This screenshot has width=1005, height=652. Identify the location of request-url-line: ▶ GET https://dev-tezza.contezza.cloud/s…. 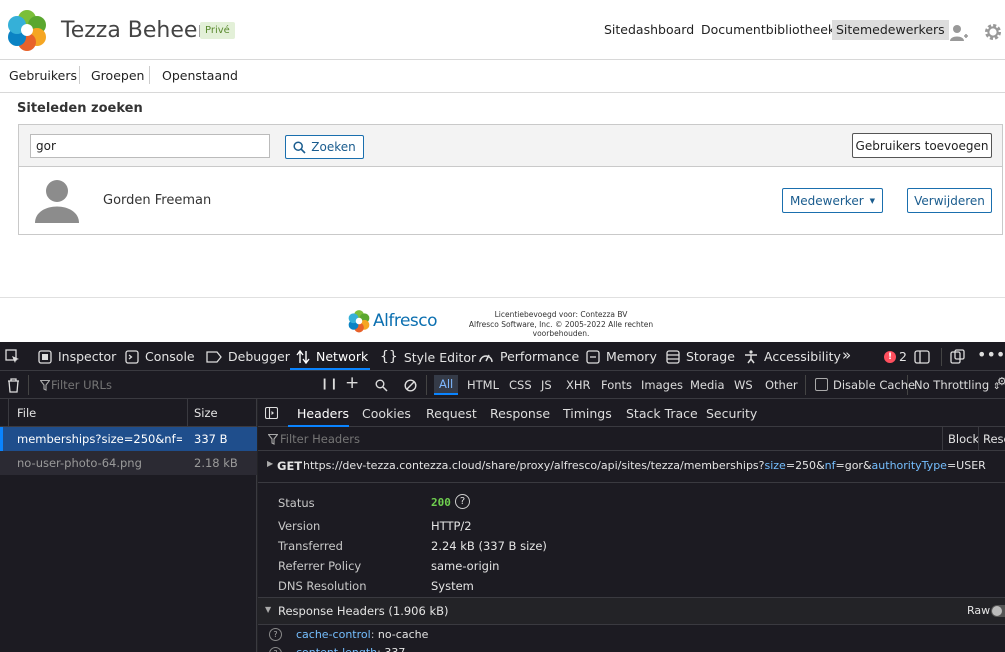
(631, 467).